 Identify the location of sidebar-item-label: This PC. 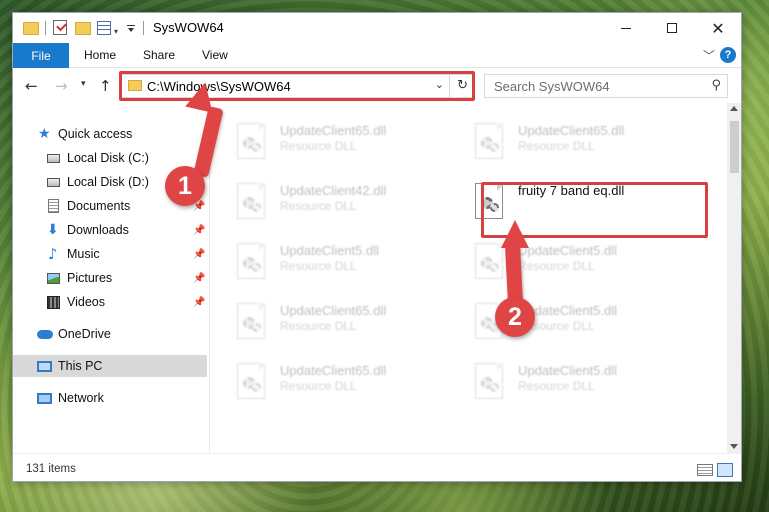
(80, 366).